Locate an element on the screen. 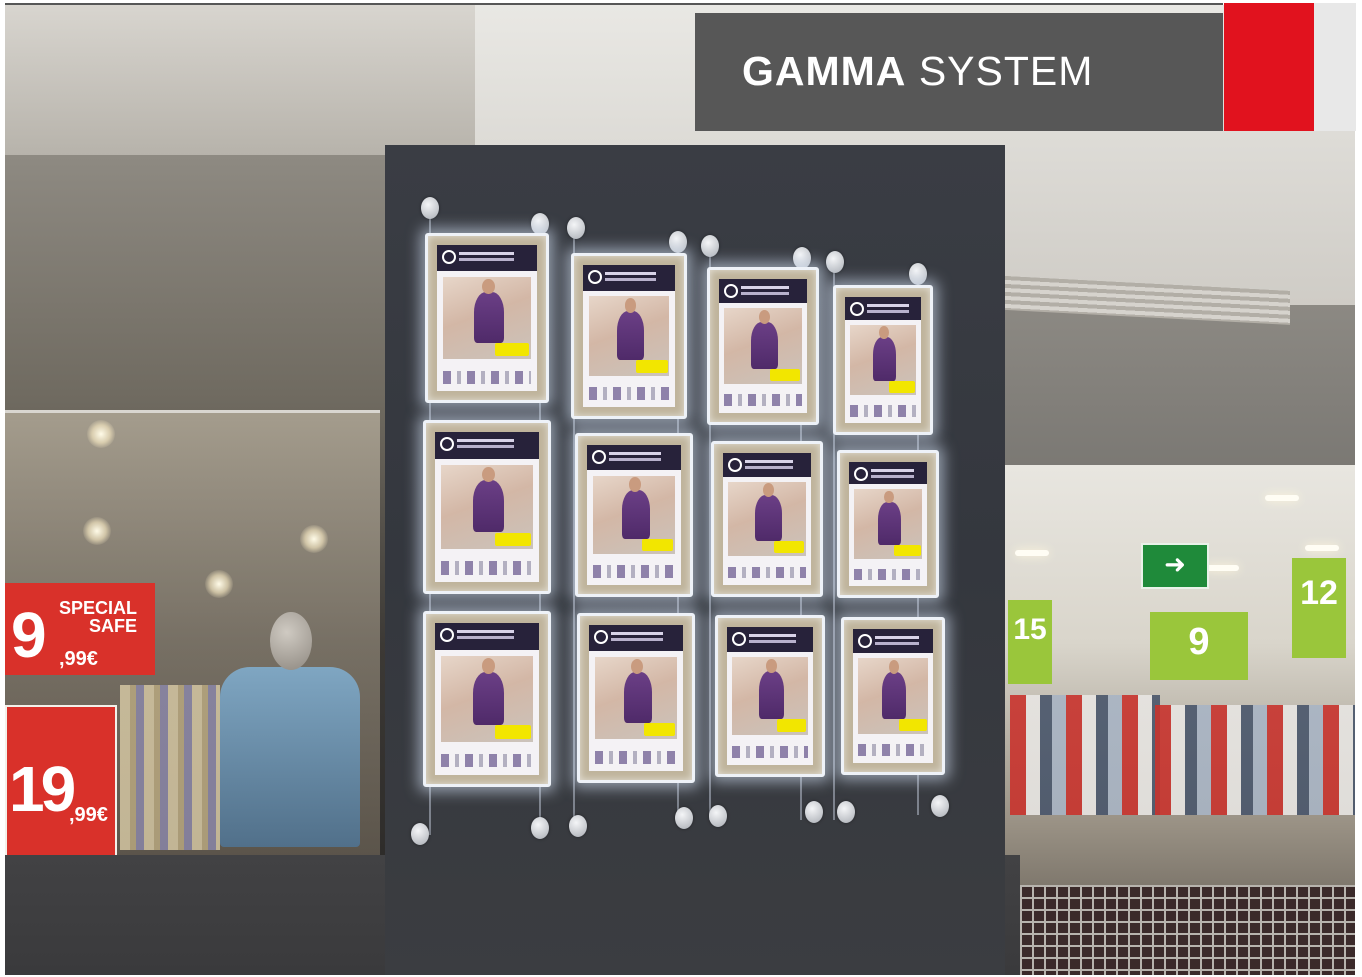  running-man-arrow-icon: ➜ is located at coordinates (1175, 565).